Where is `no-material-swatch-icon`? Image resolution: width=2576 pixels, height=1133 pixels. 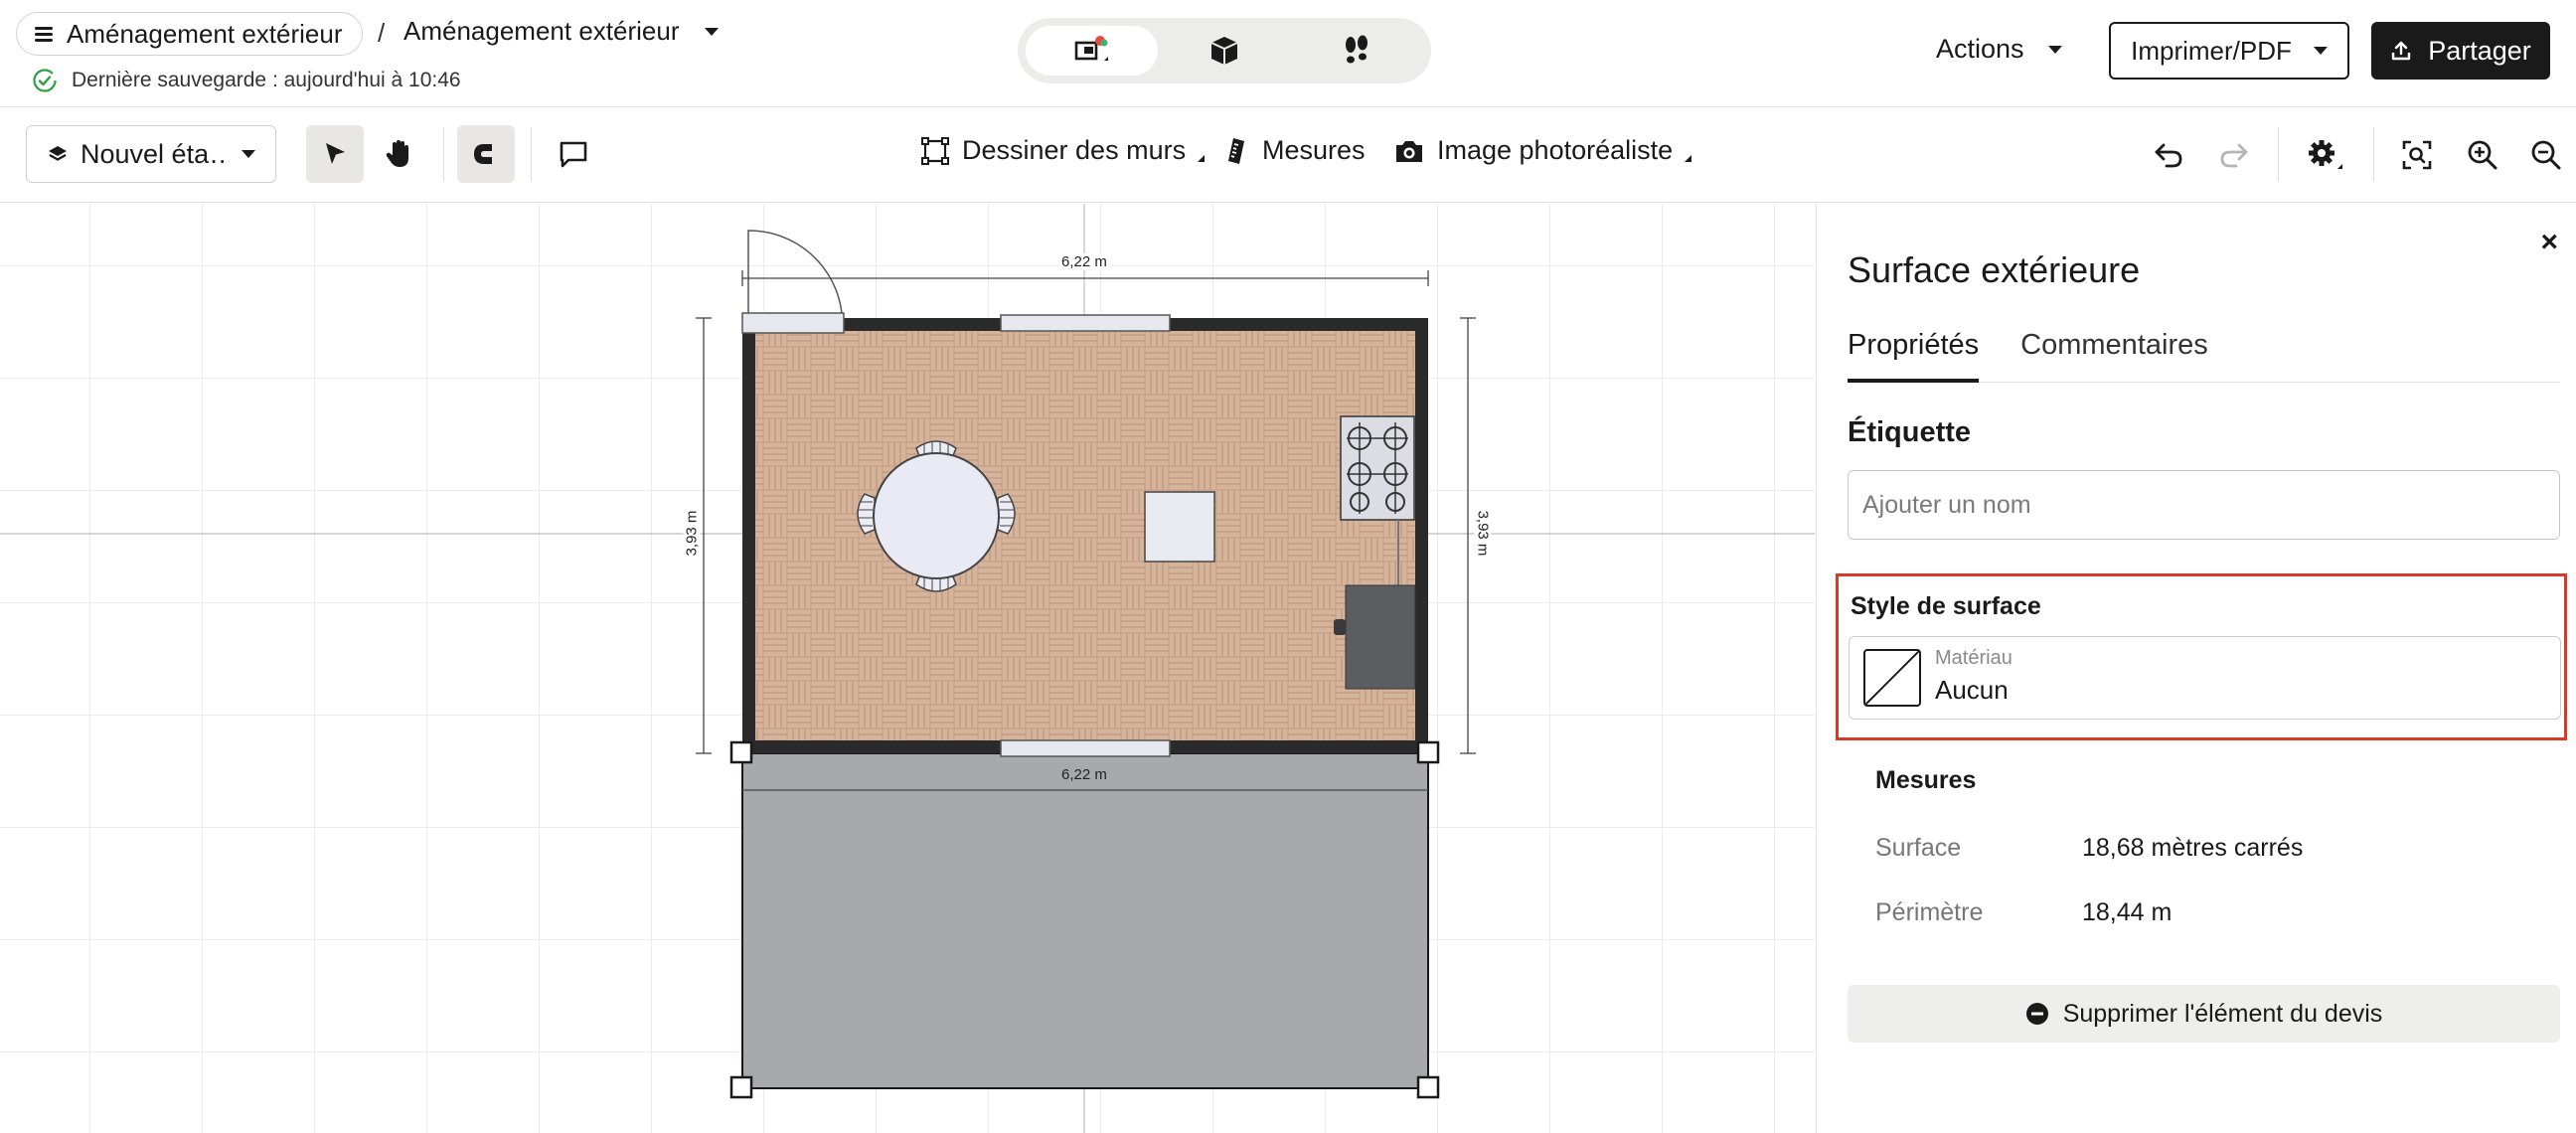 no-material-swatch-icon is located at coordinates (1892, 678).